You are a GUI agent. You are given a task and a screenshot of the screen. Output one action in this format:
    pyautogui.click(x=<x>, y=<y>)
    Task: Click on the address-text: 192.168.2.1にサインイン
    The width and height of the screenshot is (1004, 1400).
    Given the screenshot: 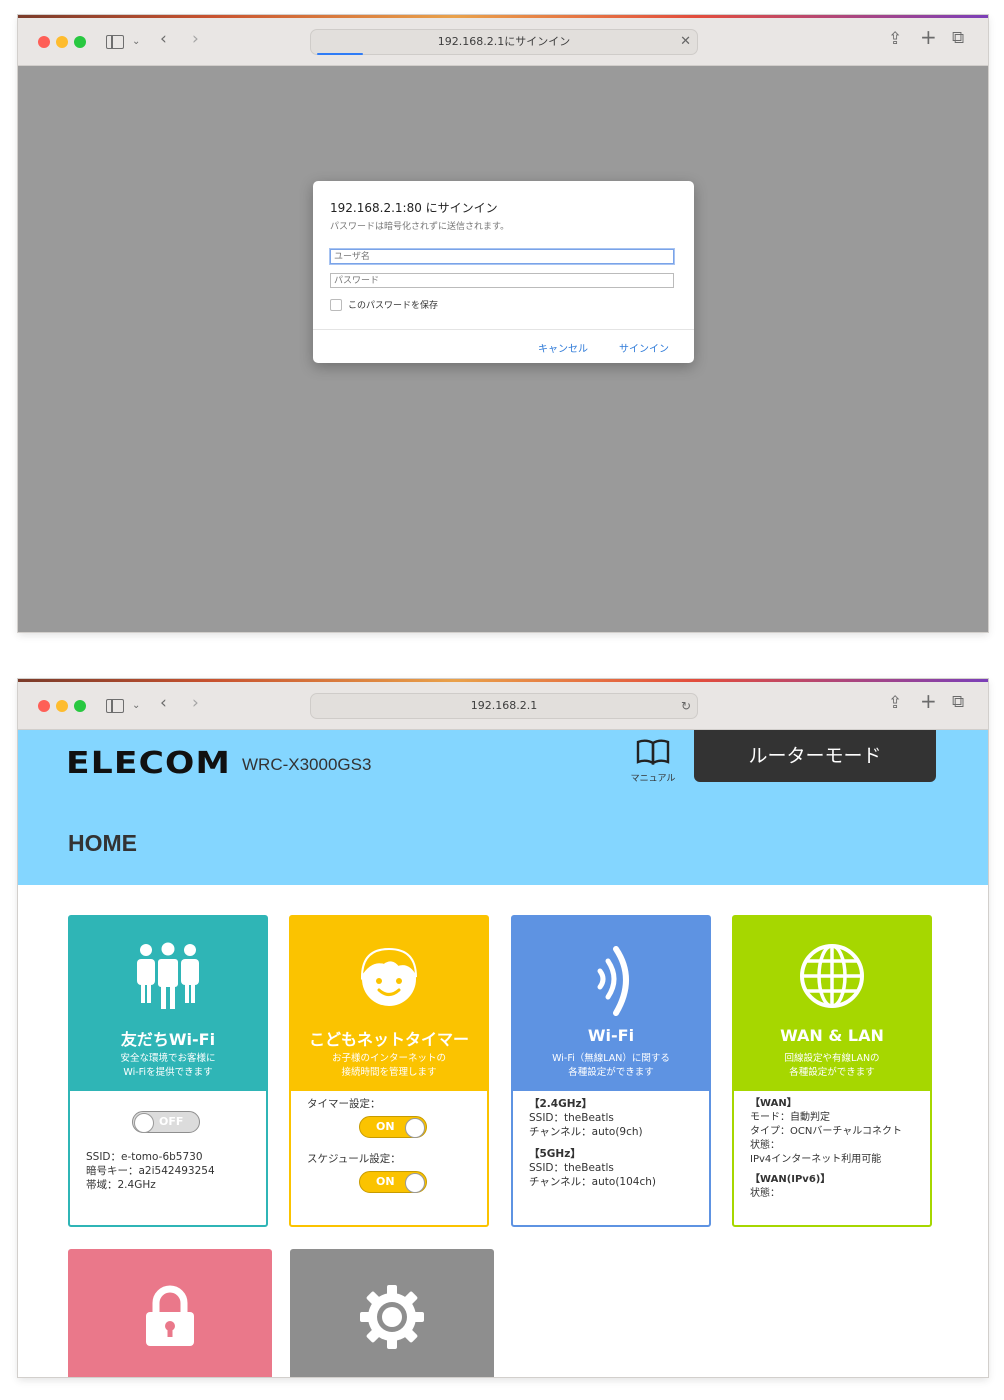 What is the action you would take?
    pyautogui.click(x=504, y=41)
    